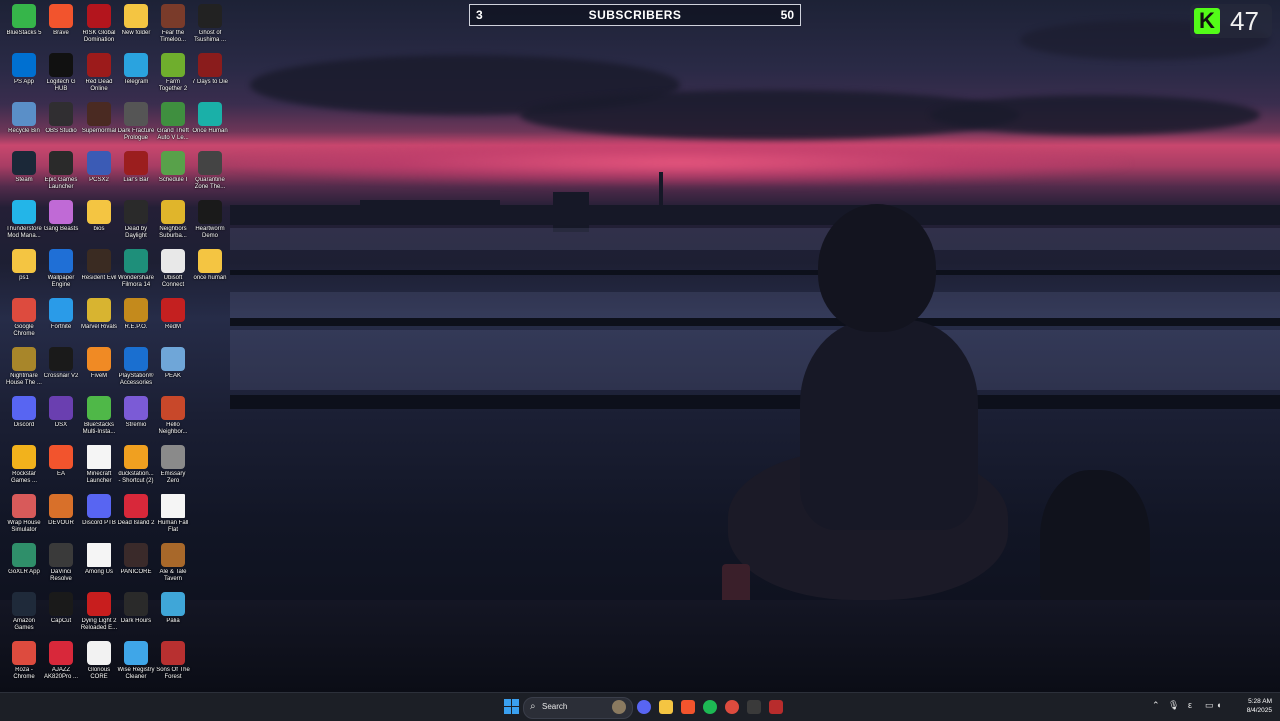  What do you see at coordinates (24, 614) in the screenshot?
I see `desktop-icon: Amazon Games` at bounding box center [24, 614].